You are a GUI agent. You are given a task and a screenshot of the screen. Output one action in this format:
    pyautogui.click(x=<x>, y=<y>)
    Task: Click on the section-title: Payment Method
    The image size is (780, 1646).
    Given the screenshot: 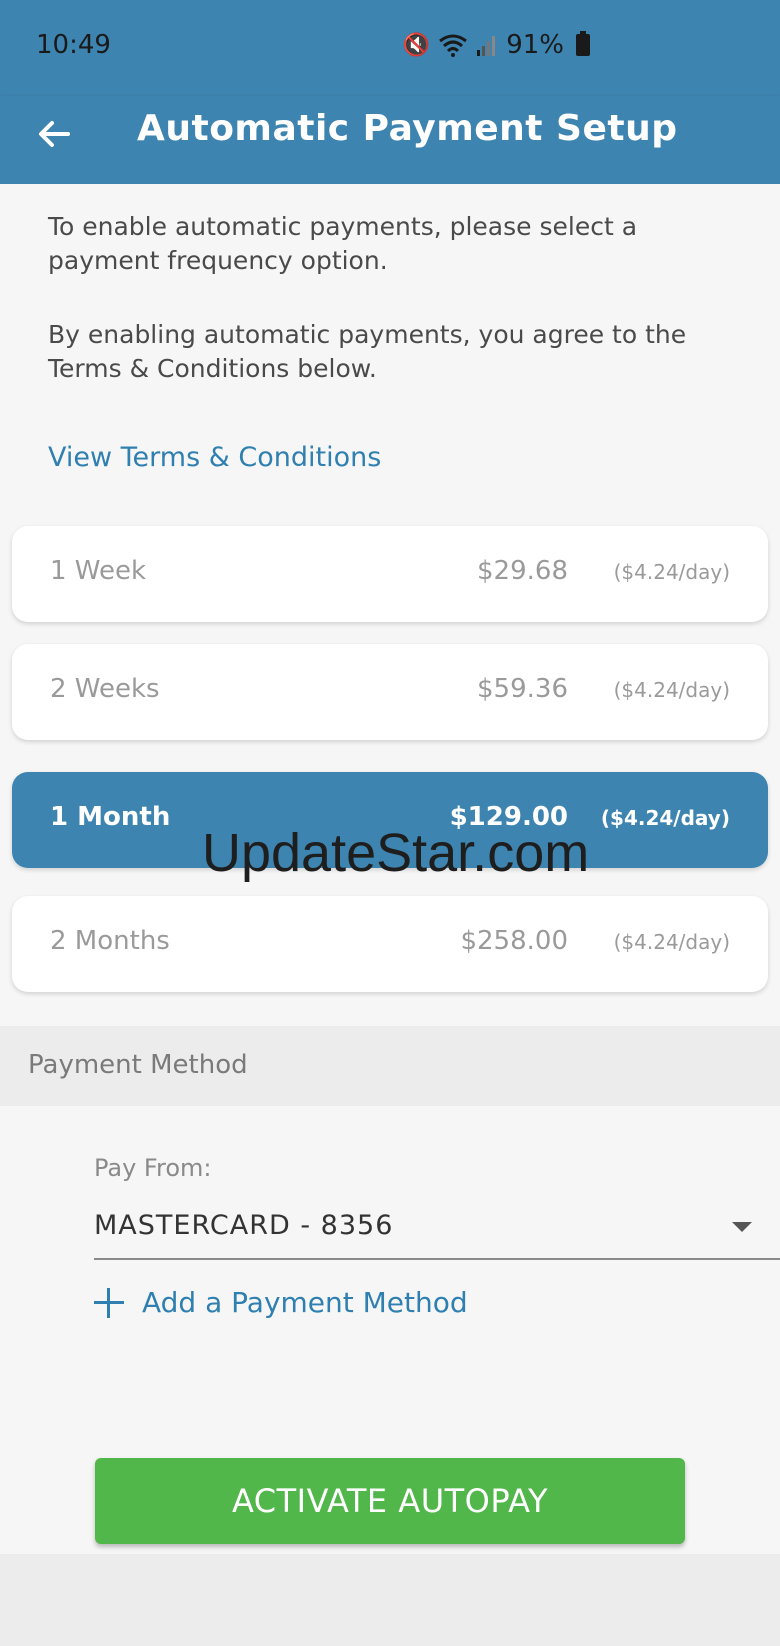 What is the action you would take?
    pyautogui.click(x=138, y=1065)
    